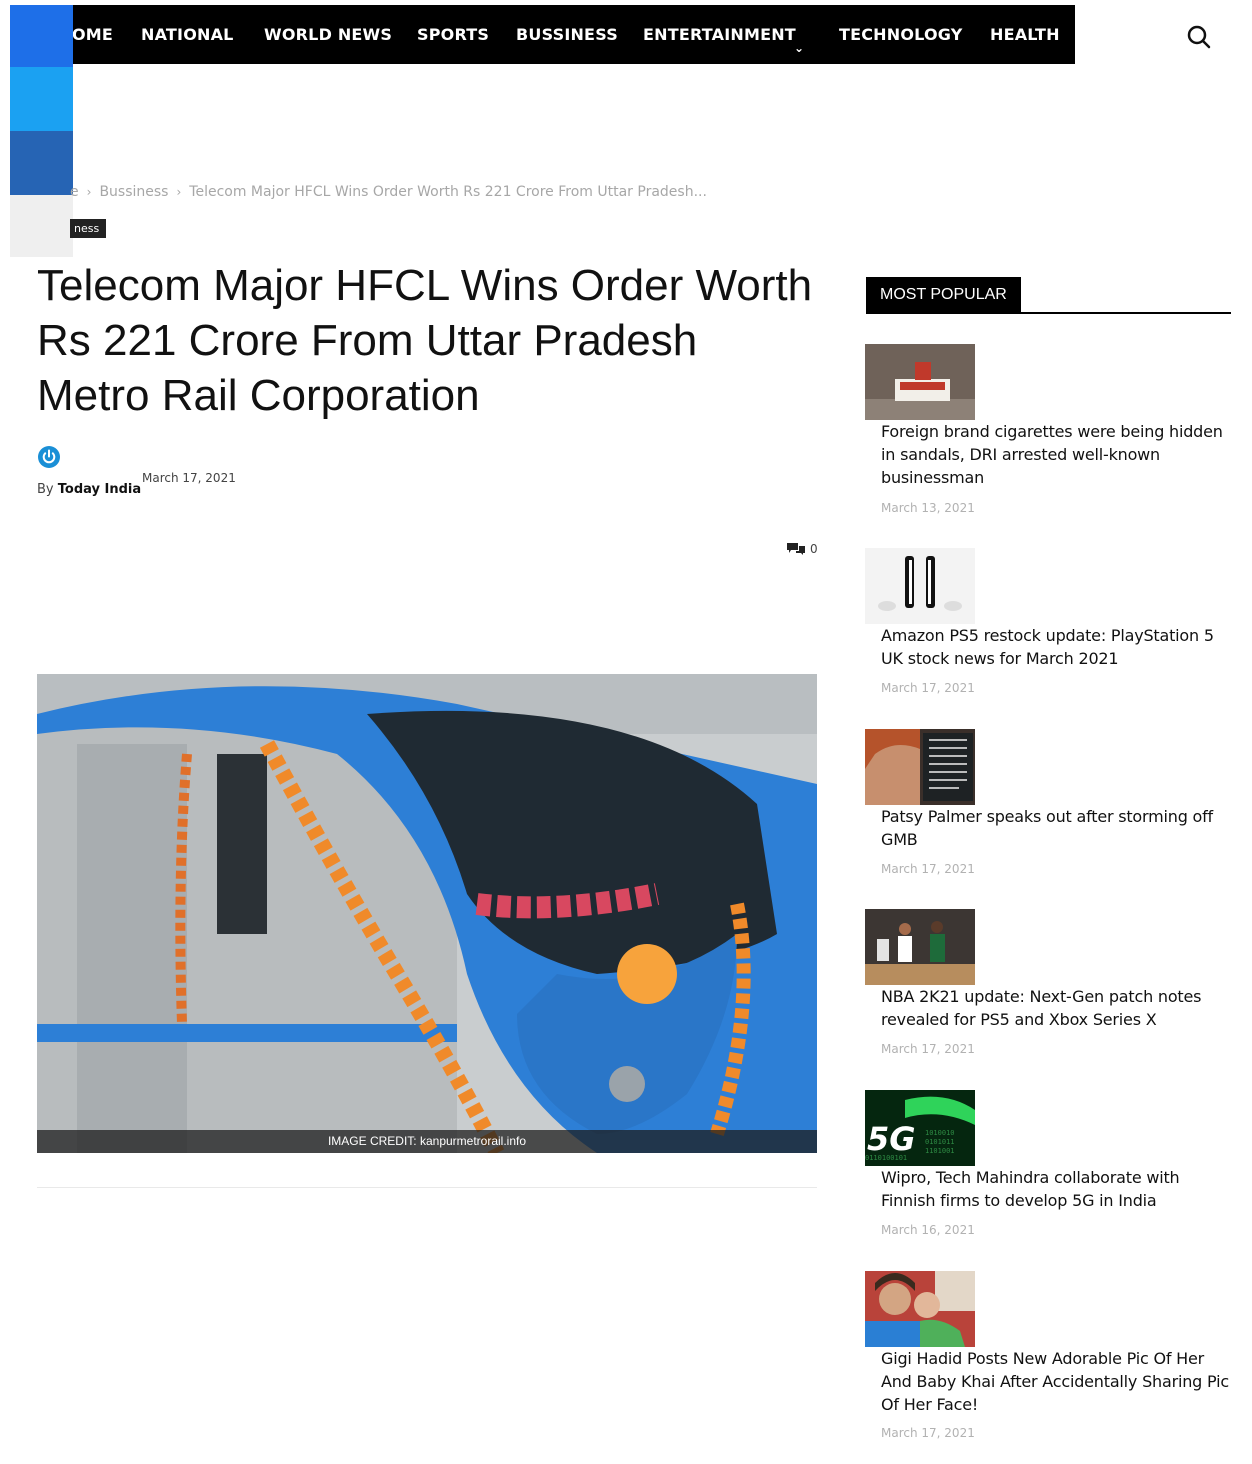 The height and width of the screenshot is (1464, 1252). I want to click on byline: By Today India, so click(89, 489).